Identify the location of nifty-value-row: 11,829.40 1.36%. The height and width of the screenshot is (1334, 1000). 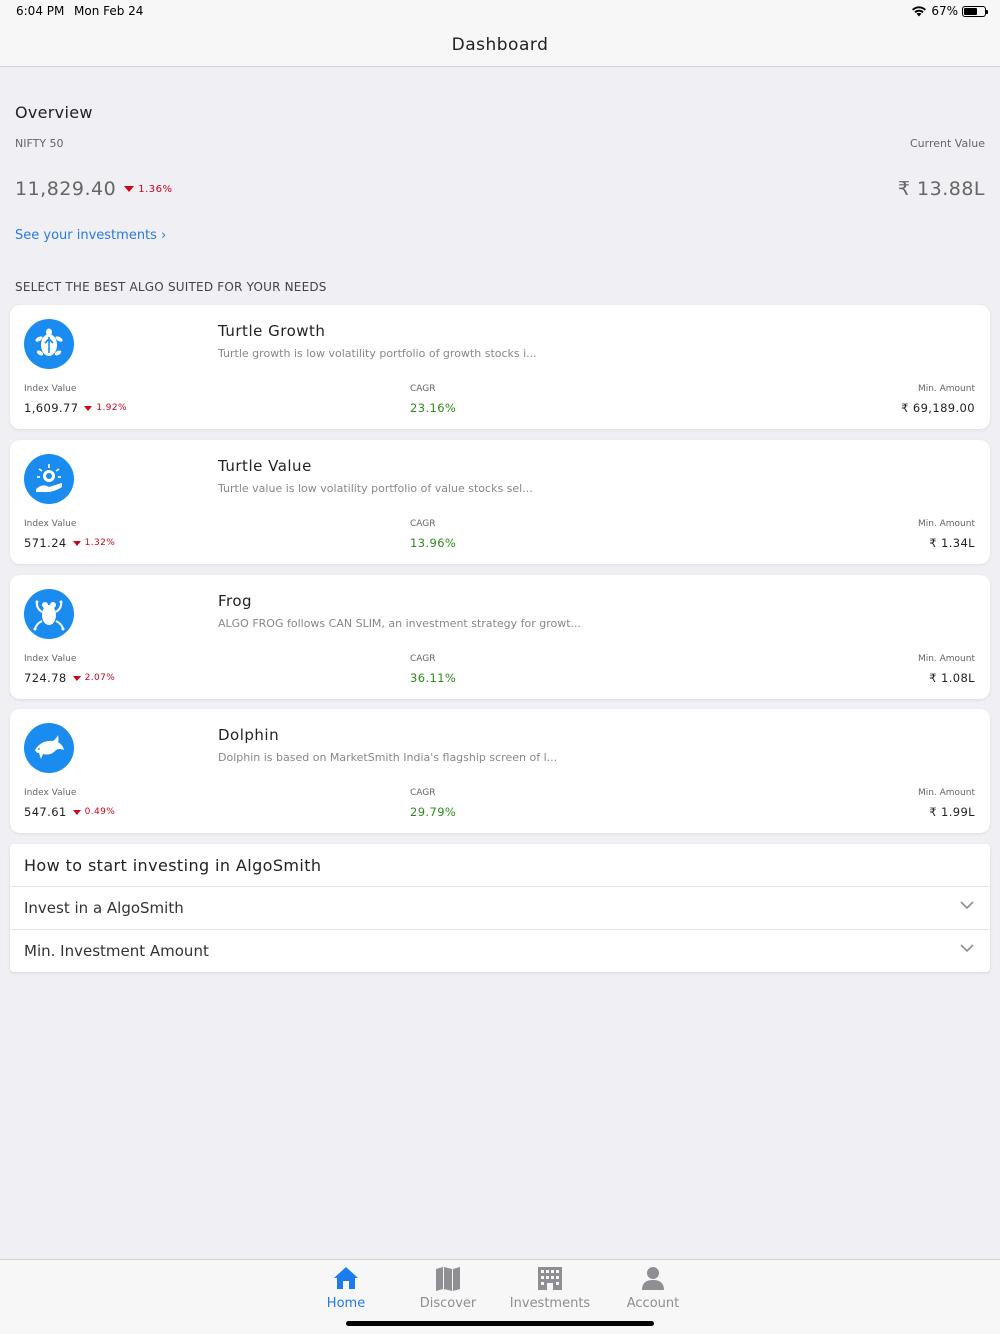
(93, 189).